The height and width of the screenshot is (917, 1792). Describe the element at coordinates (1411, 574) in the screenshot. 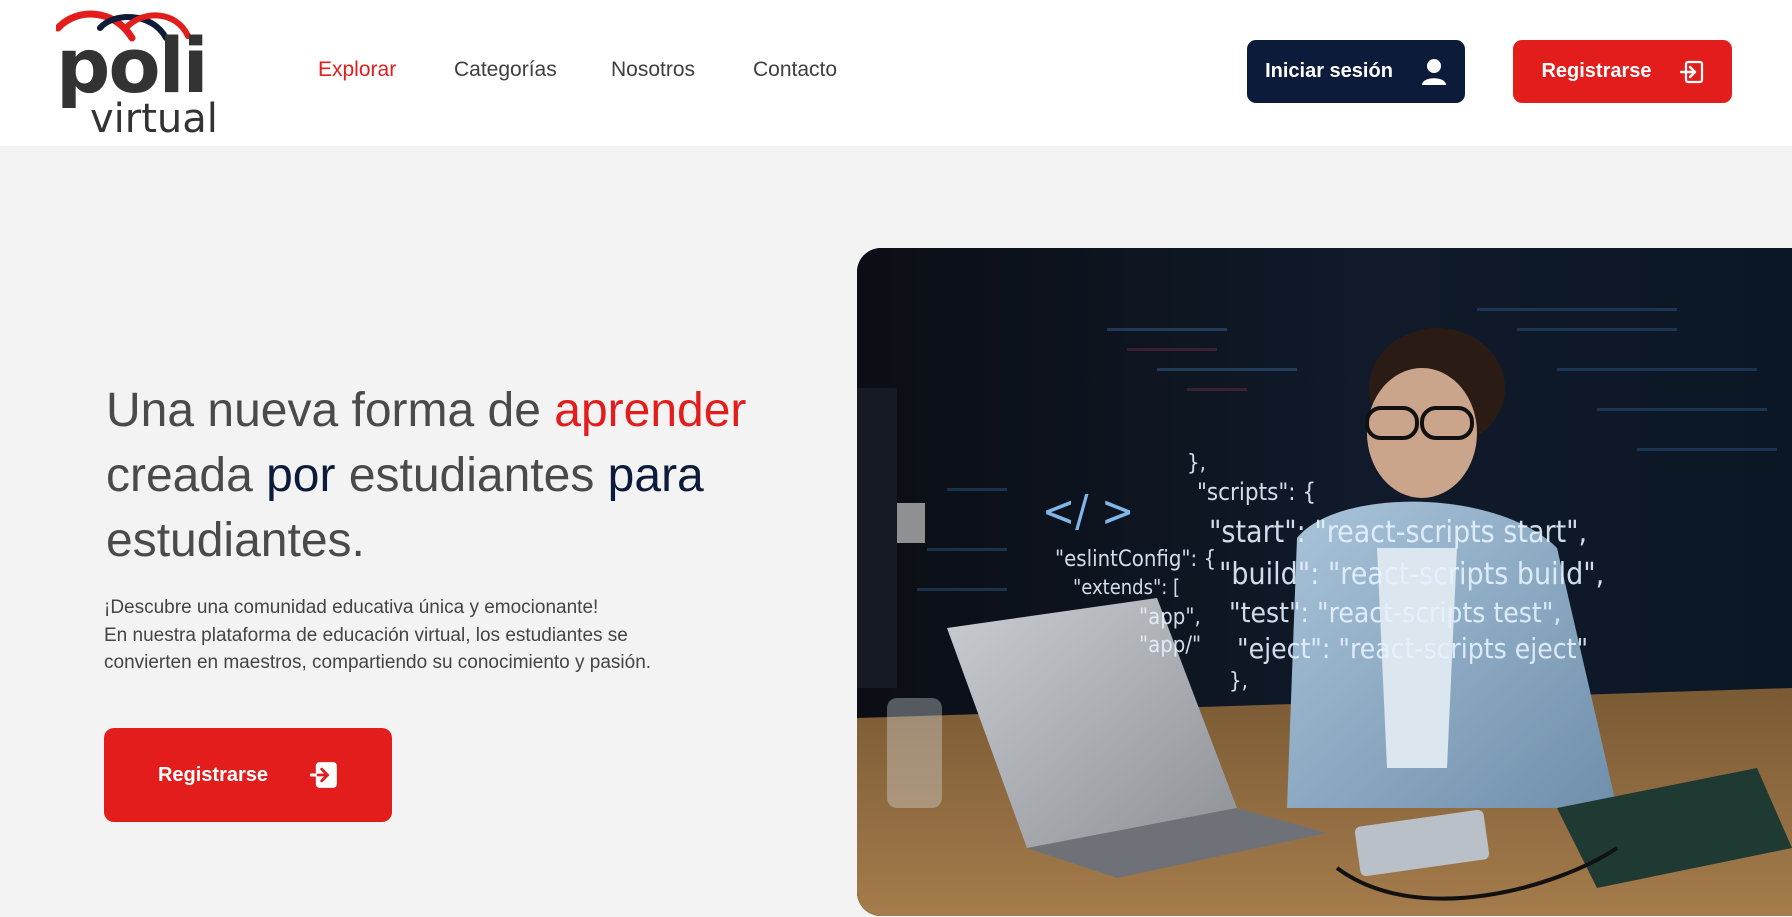

I see `code-line: "build": "react-scripts build",` at that location.